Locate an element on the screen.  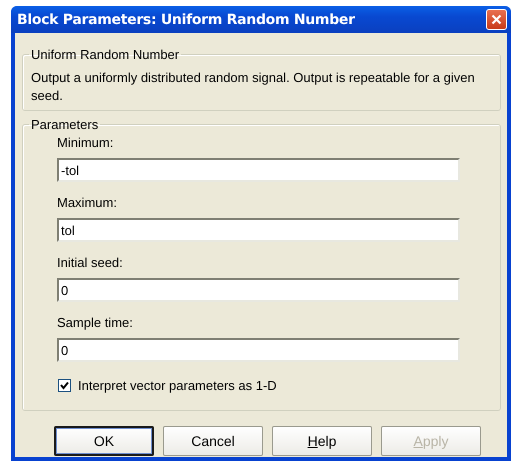
checkbox is located at coordinates (64, 385).